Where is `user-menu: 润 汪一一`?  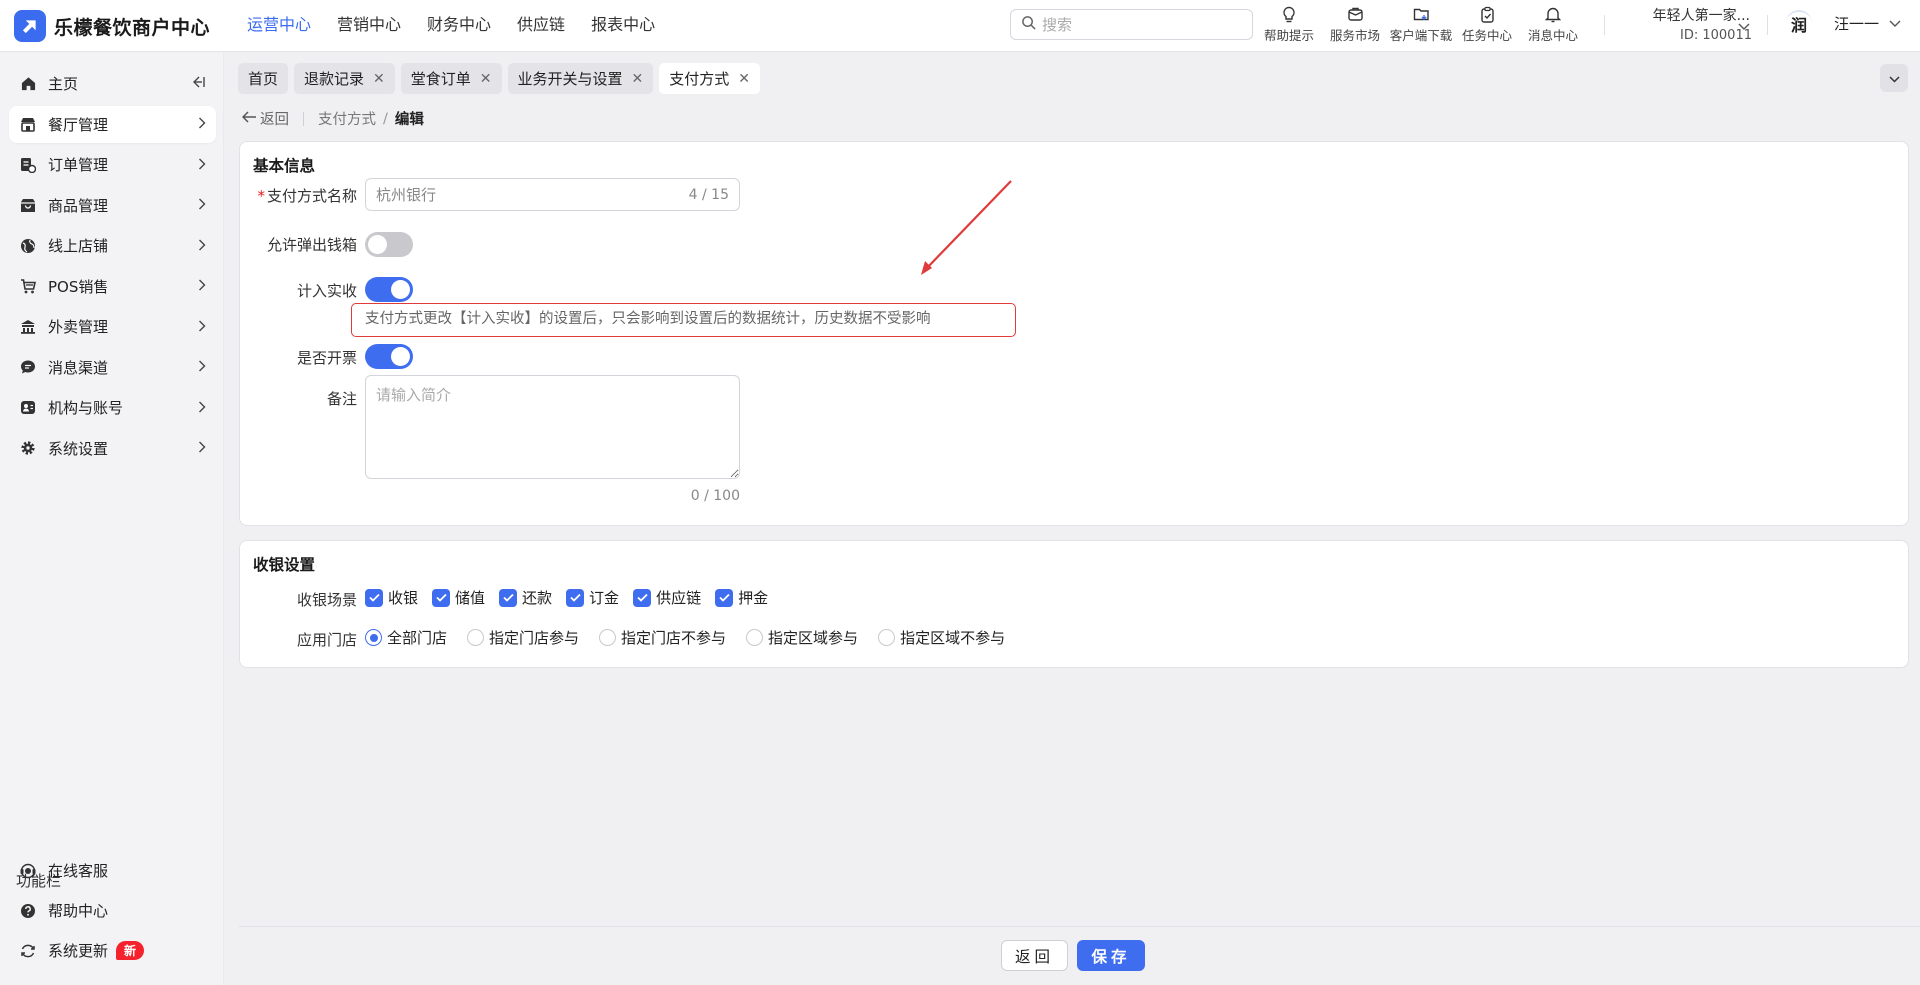
user-menu: 润 汪一一 is located at coordinates (1843, 23).